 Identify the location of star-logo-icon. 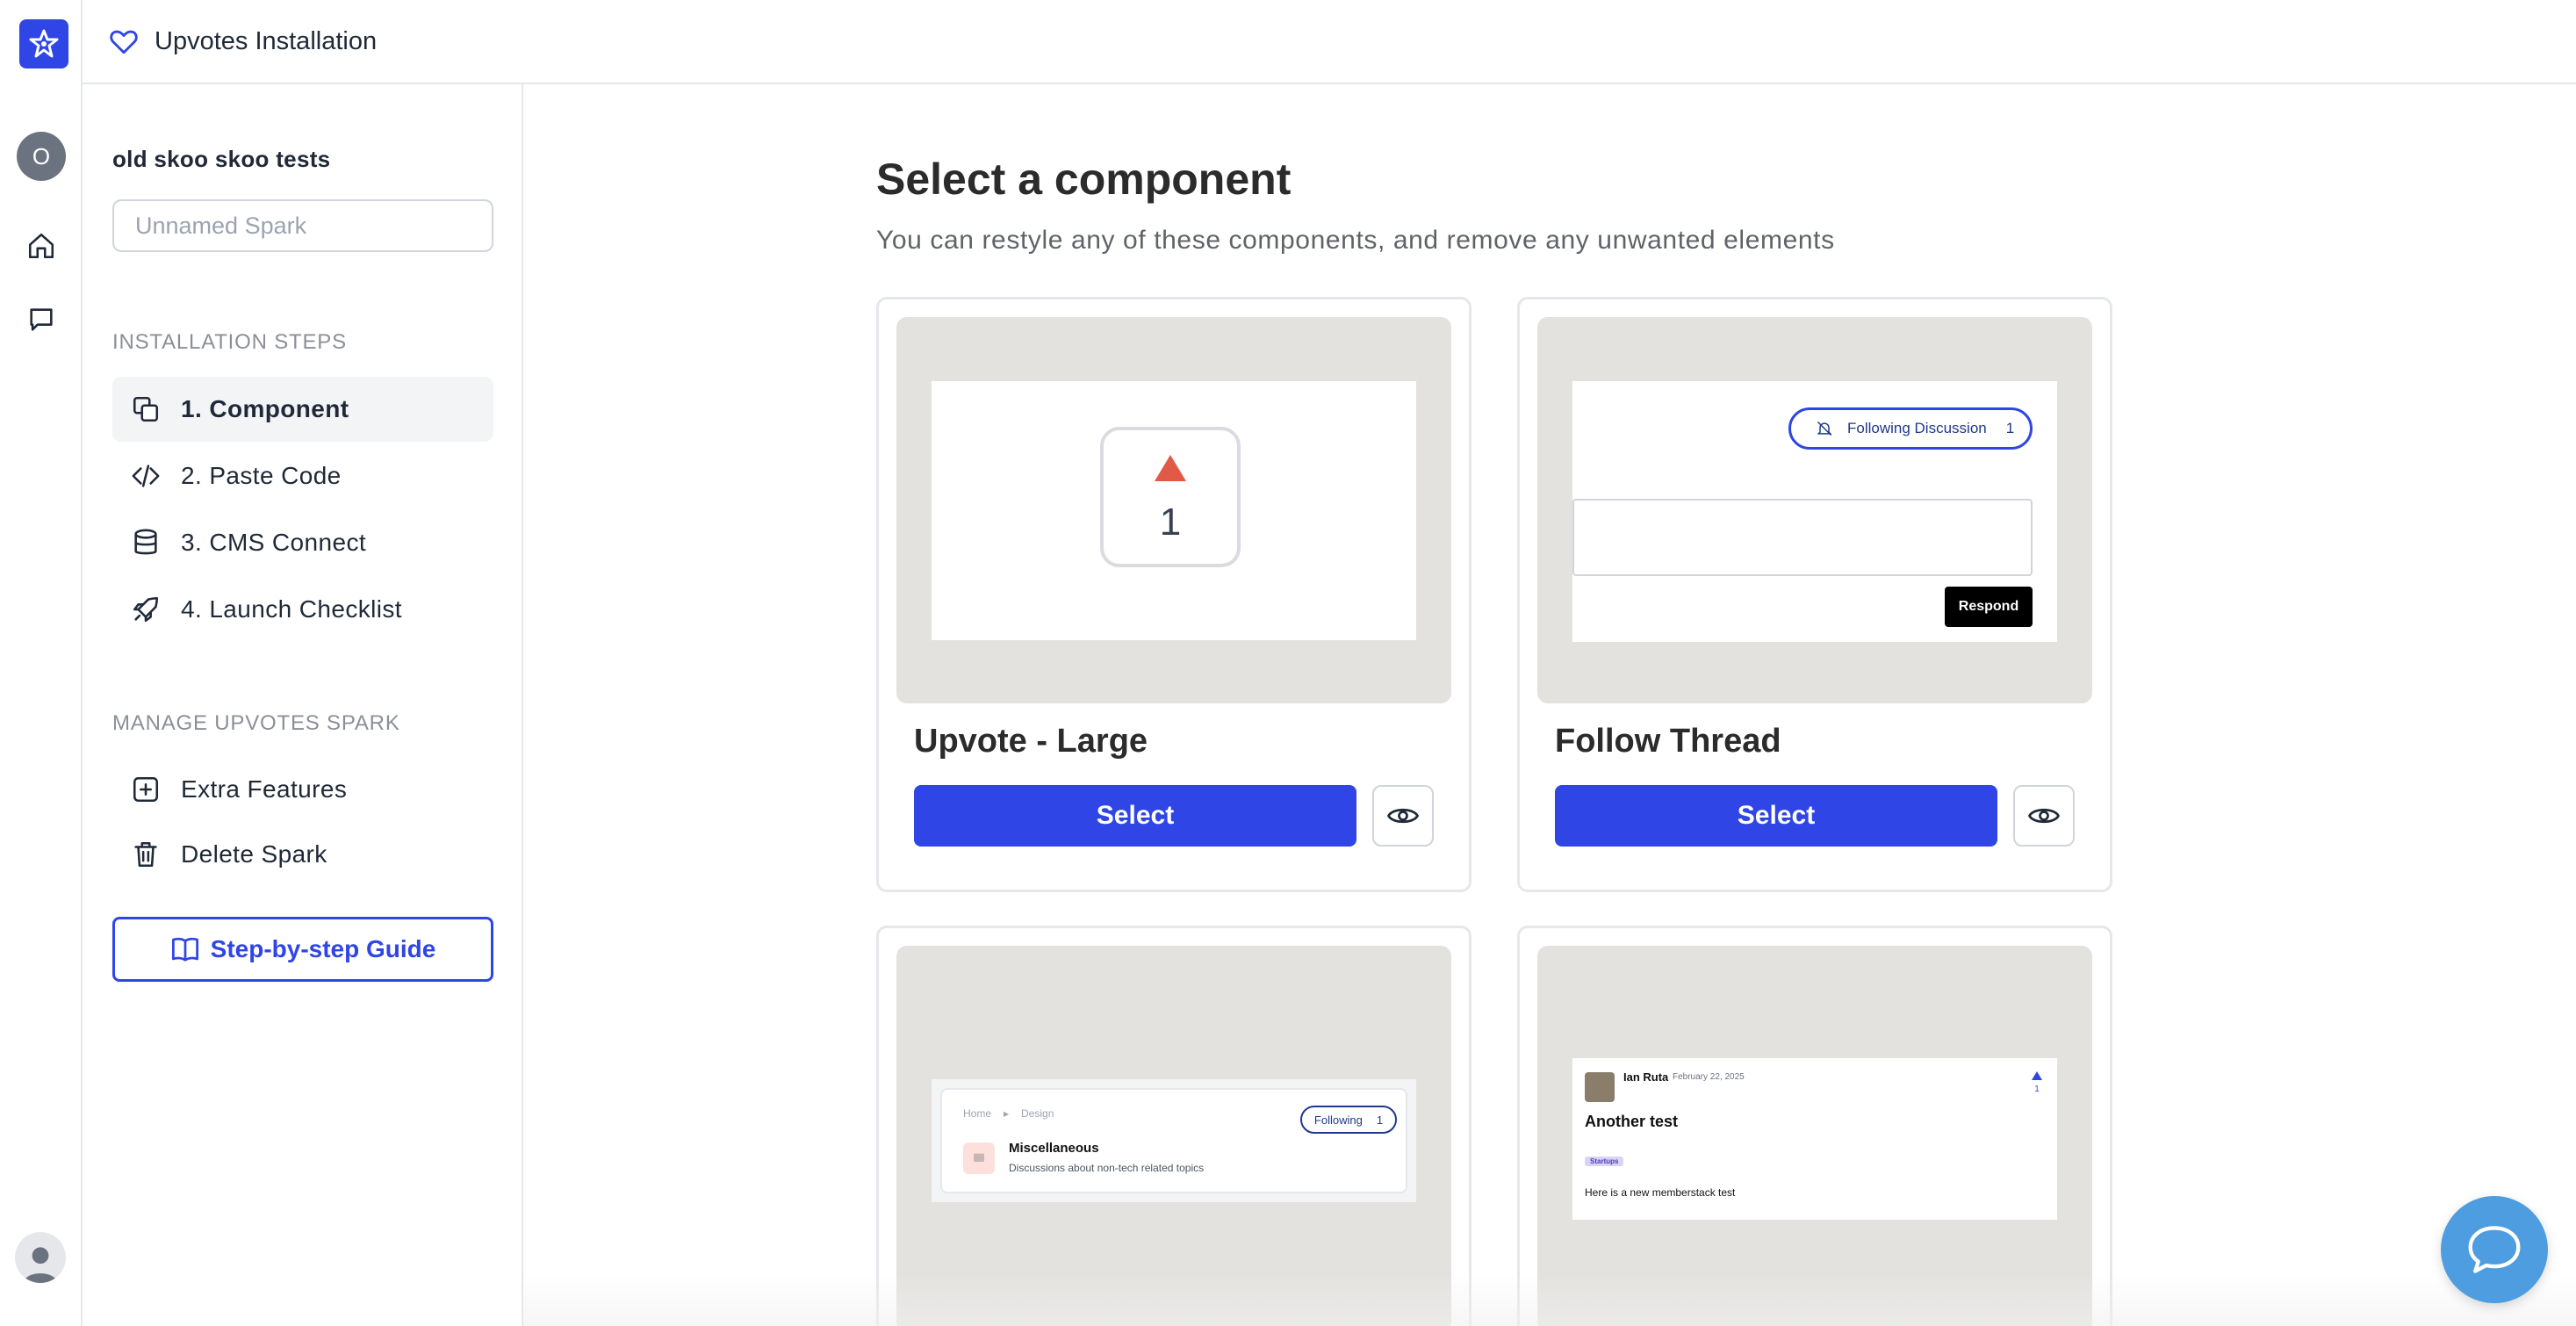
(44, 43).